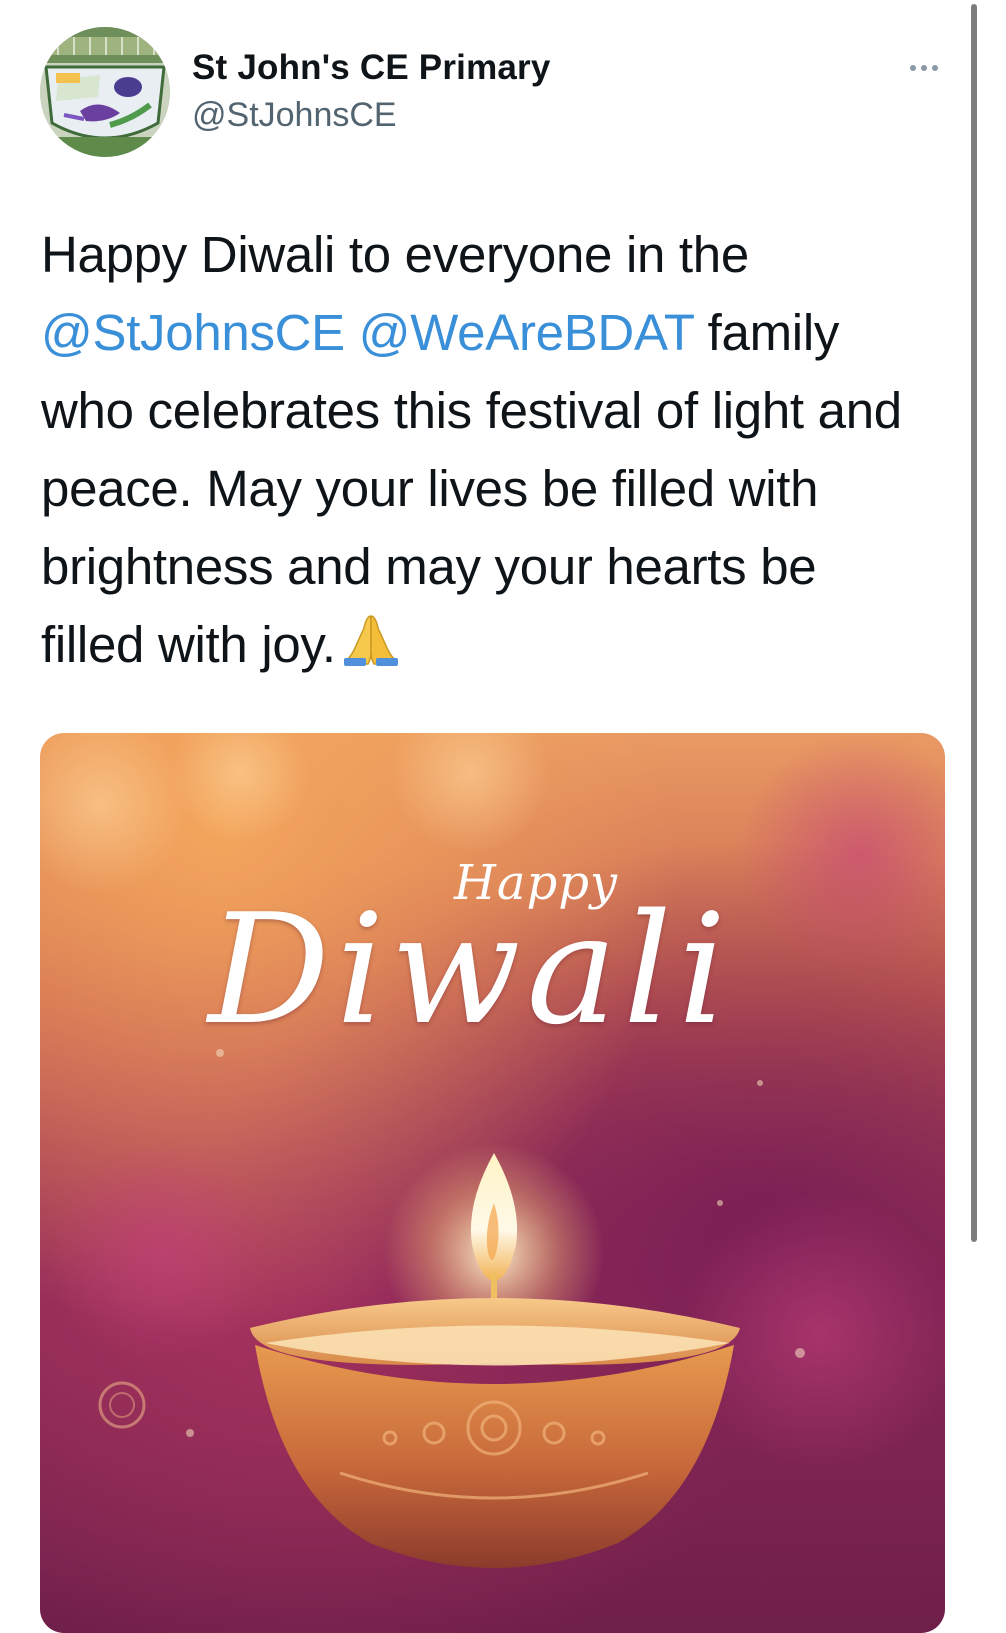 Image resolution: width=1006 pixels, height=1633 pixels. What do you see at coordinates (193, 332) in the screenshot?
I see `mention-link-stjohnsce: @StJohnsCE` at bounding box center [193, 332].